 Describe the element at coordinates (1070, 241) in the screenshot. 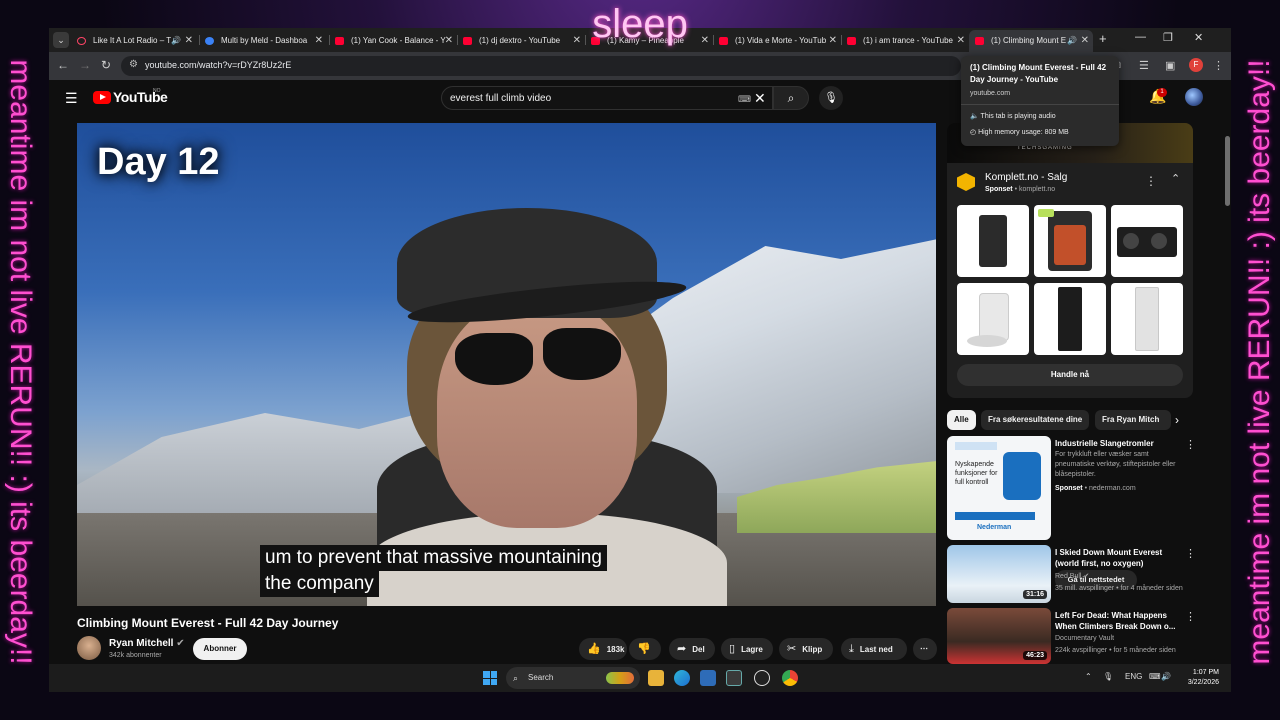

I see `ad-product-phone` at that location.